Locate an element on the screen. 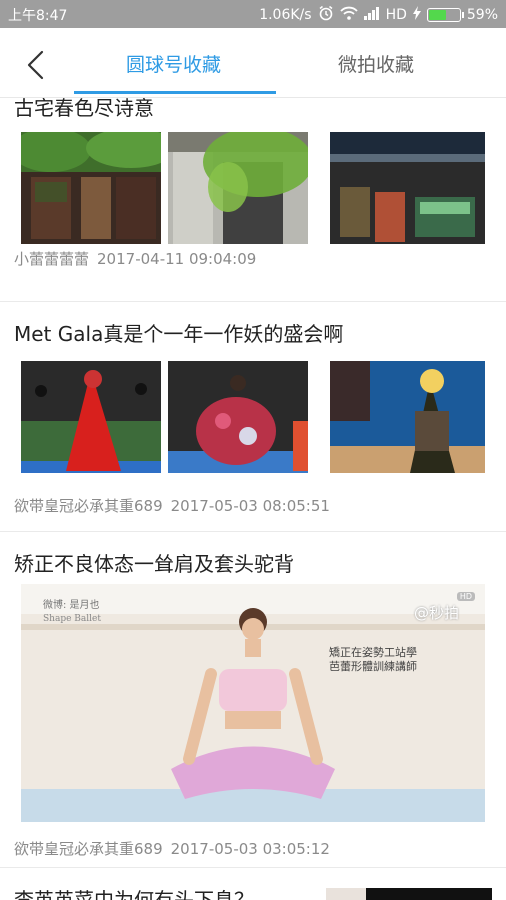  active-tab-indicator is located at coordinates (175, 92).